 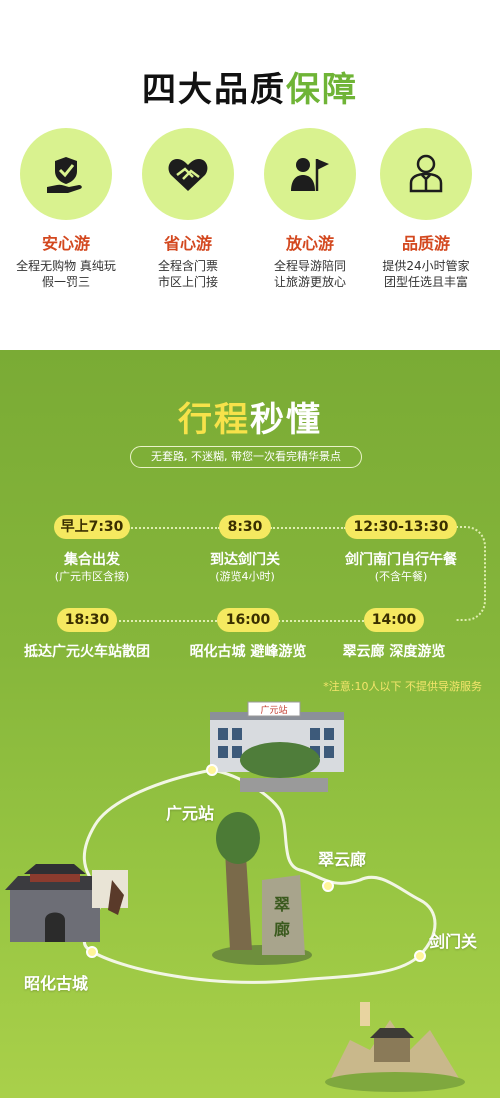 I want to click on guarantee-item: 省心游 全程含门票 市区上门接, so click(x=188, y=209).